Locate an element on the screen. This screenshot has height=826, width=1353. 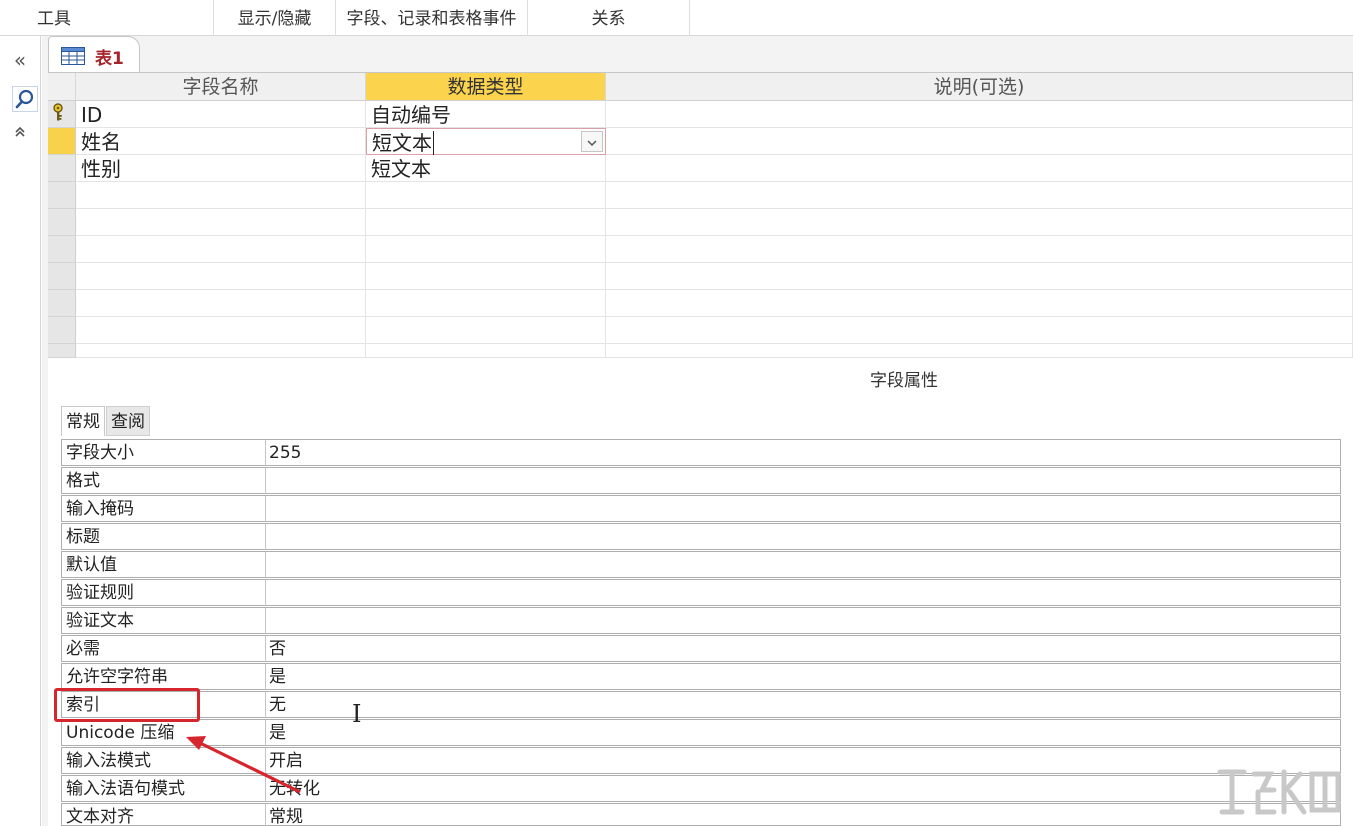
double-chevron-up-icon is located at coordinates (20, 131).